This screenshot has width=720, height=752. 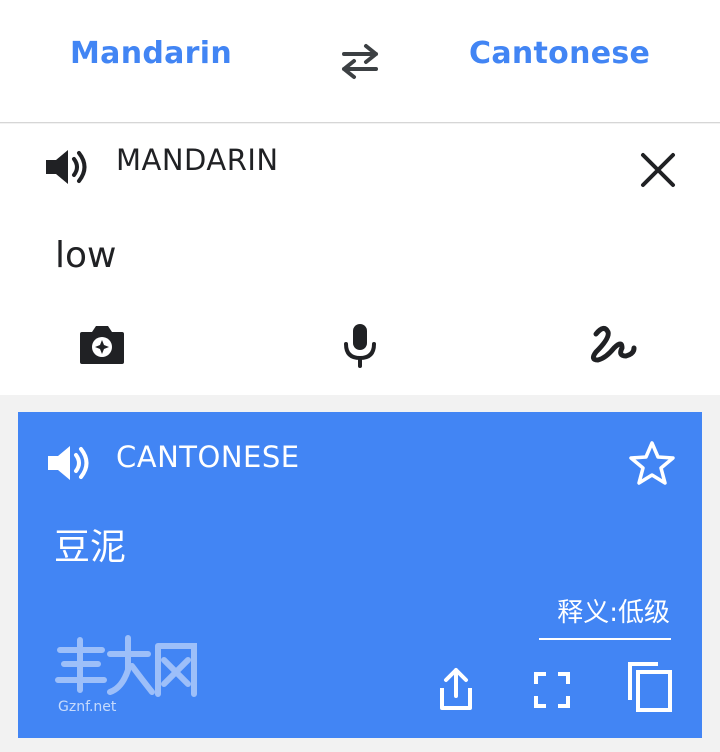 What do you see at coordinates (652, 463) in the screenshot?
I see `star-outline-icon` at bounding box center [652, 463].